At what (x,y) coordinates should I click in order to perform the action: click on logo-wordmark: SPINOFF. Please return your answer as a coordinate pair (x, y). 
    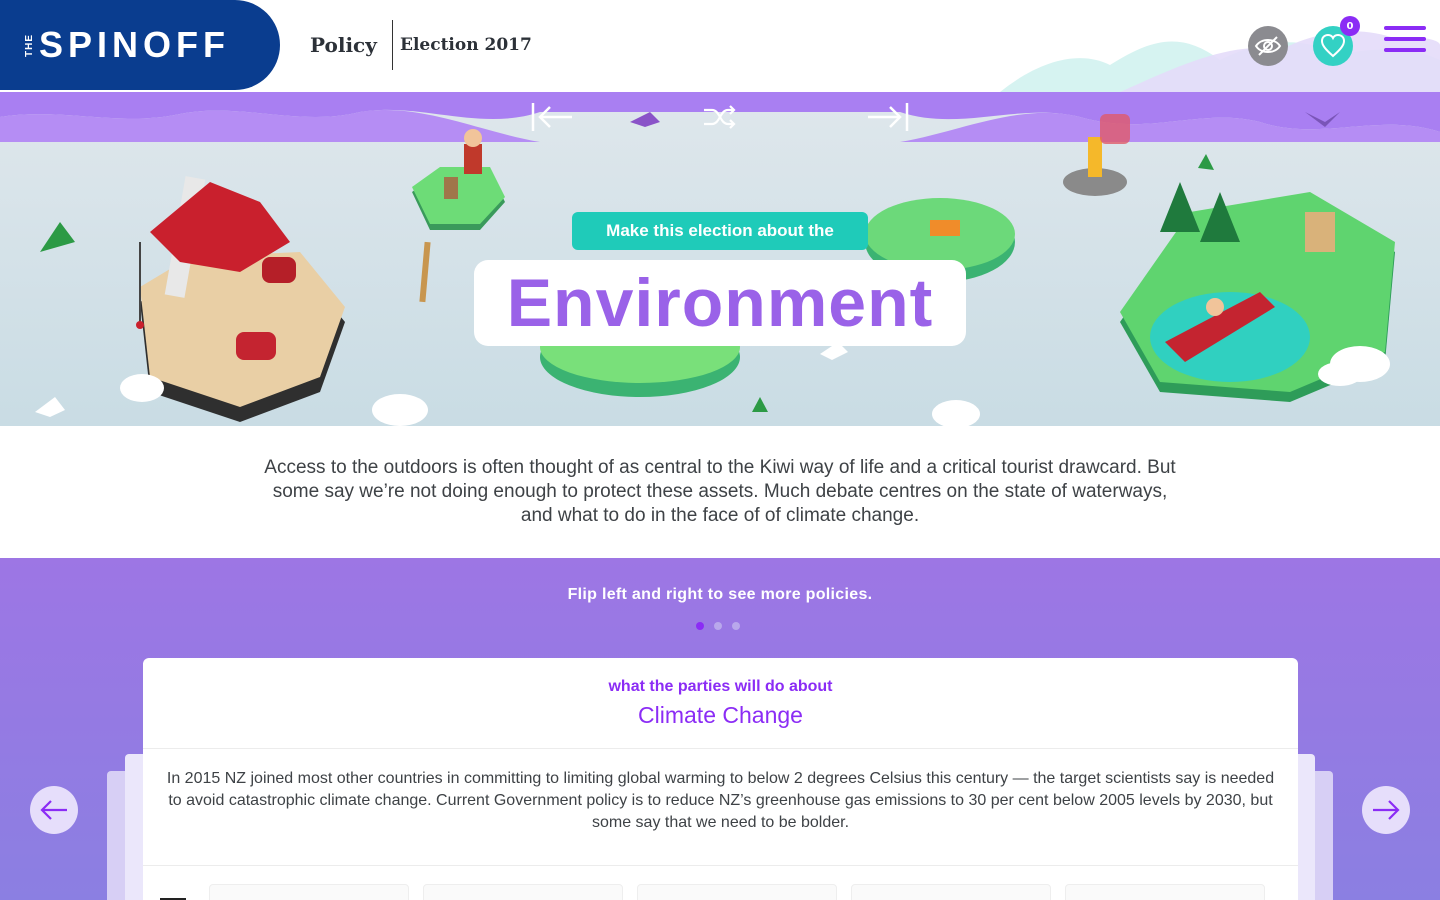
    Looking at the image, I should click on (135, 44).